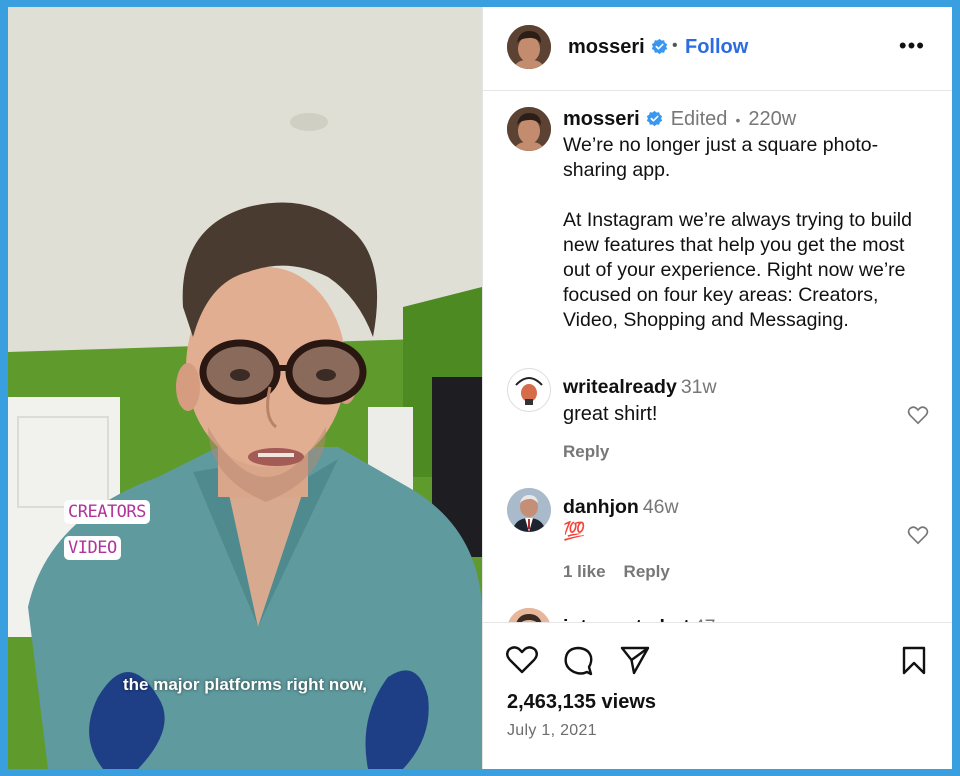 This screenshot has height=776, width=960. I want to click on comment-time: 31w, so click(699, 387).